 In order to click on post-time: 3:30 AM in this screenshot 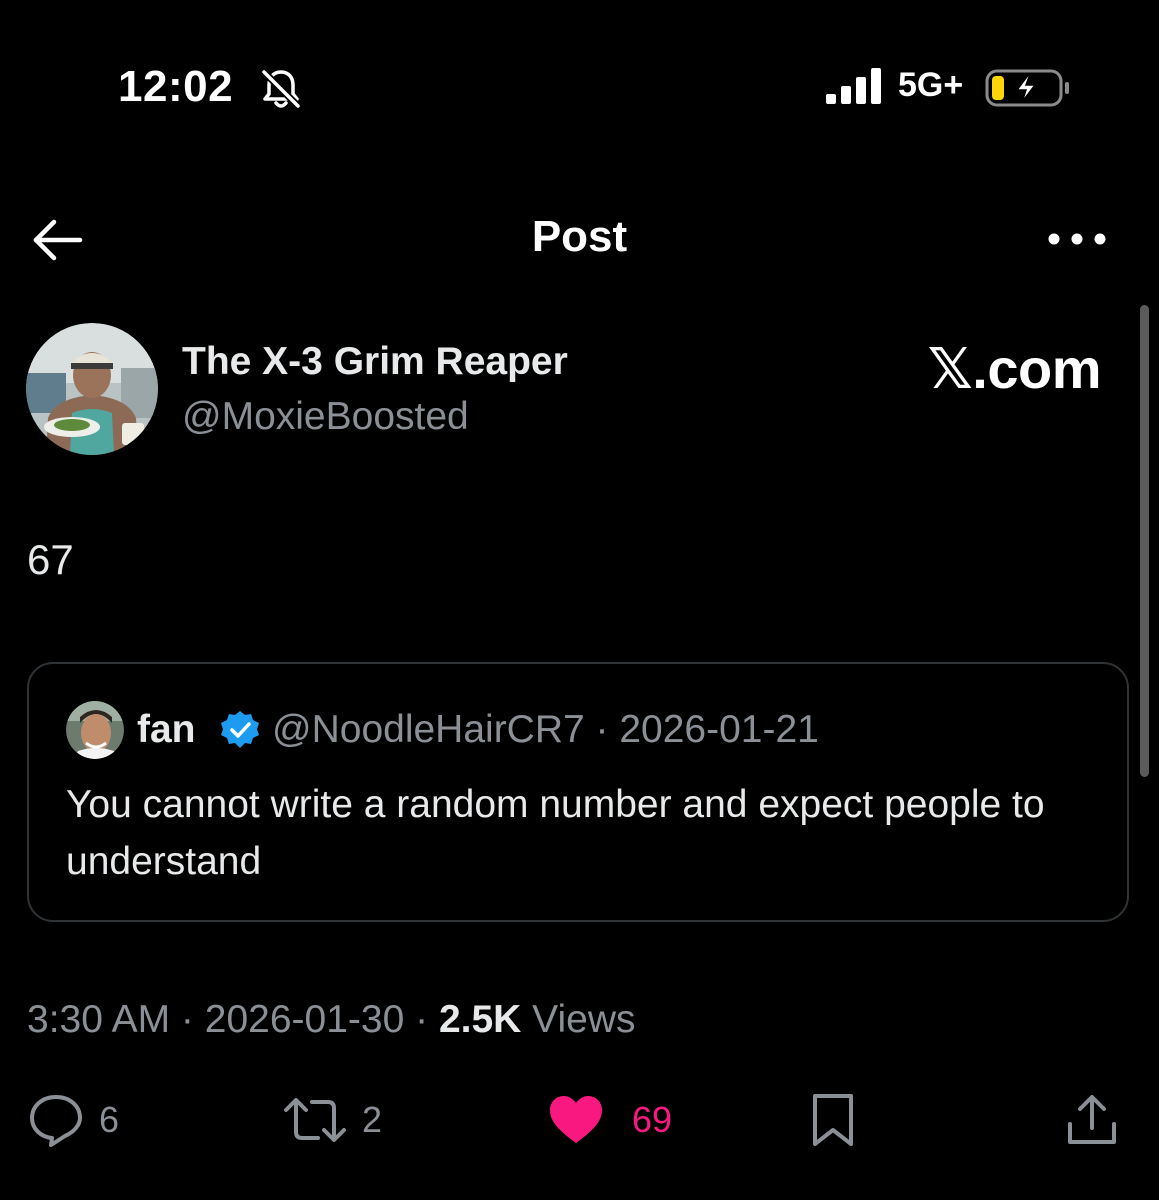, I will do `click(99, 1019)`.